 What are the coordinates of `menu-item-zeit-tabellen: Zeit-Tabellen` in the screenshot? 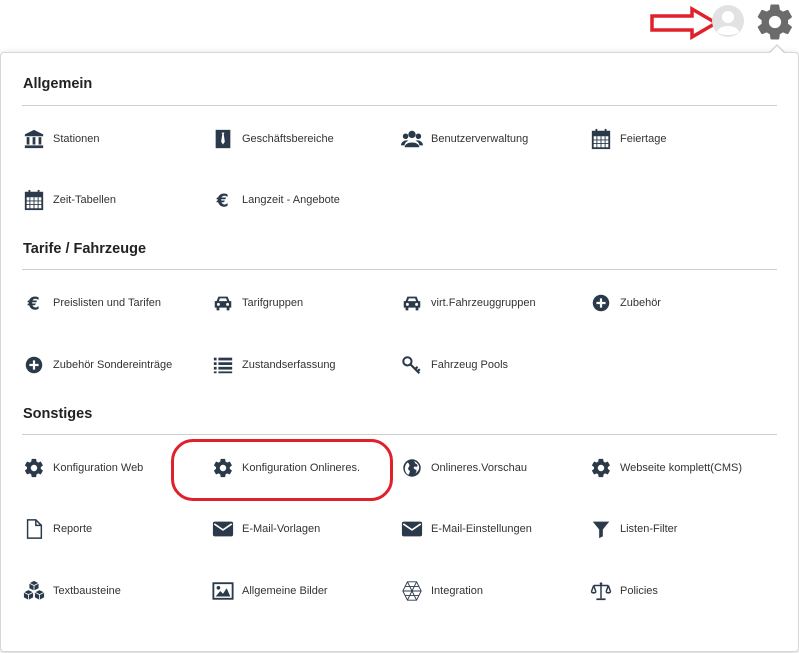 It's located at (69, 200).